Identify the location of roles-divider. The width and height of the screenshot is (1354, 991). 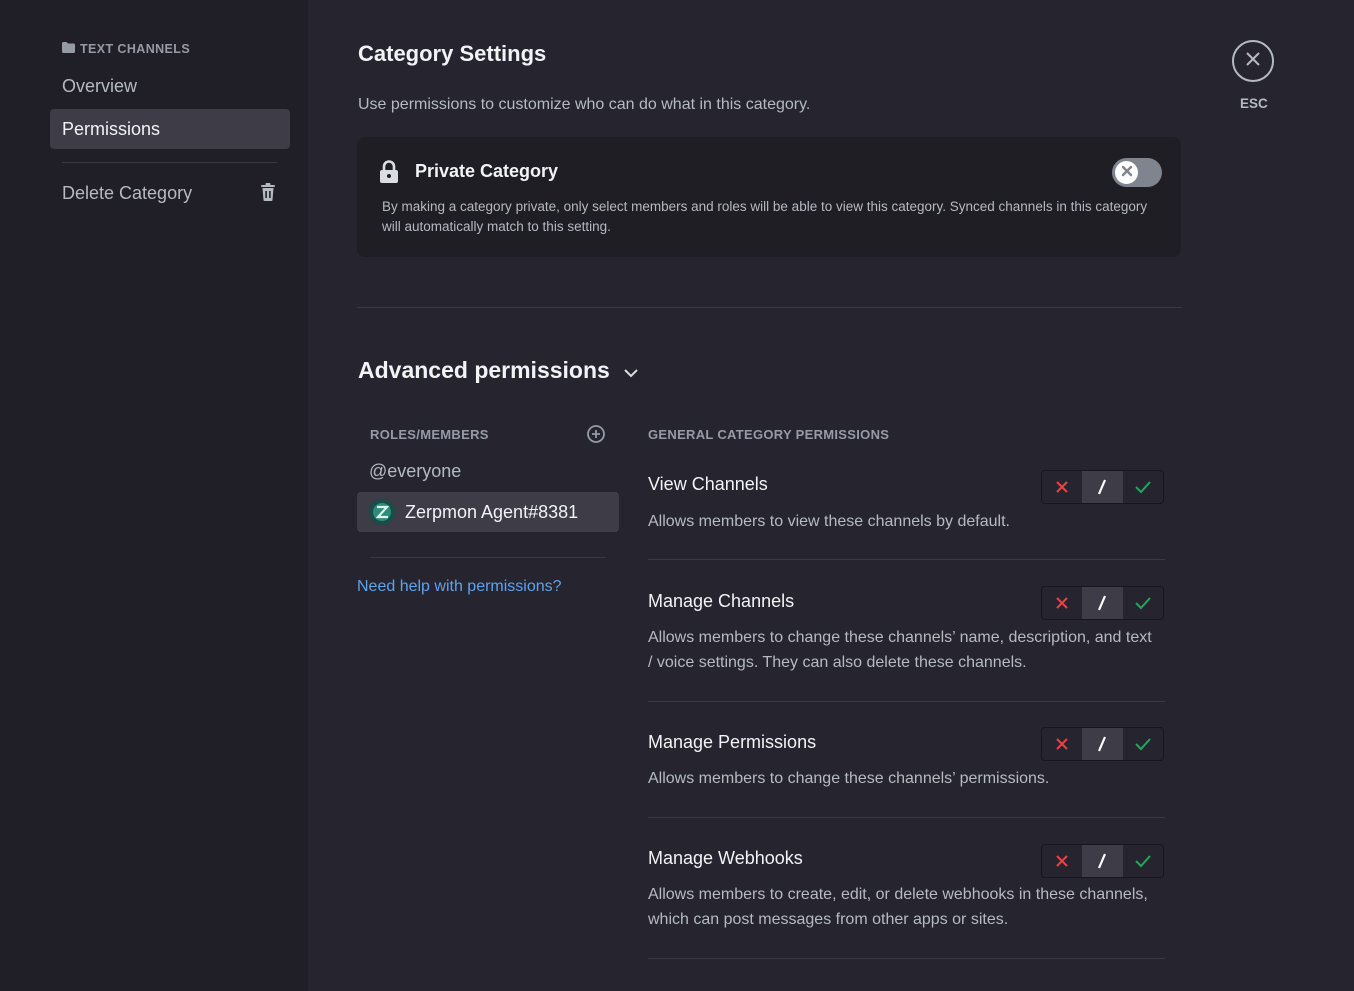
(488, 557).